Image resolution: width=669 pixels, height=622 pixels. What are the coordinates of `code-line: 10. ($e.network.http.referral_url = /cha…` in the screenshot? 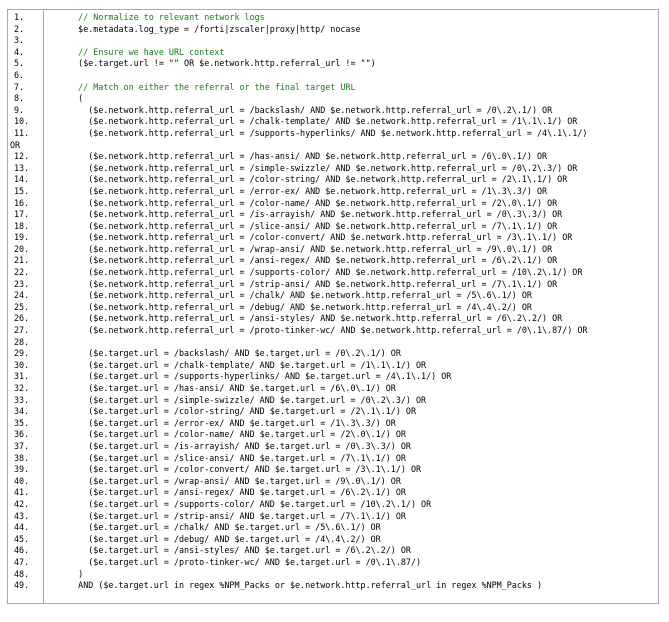 It's located at (333, 122).